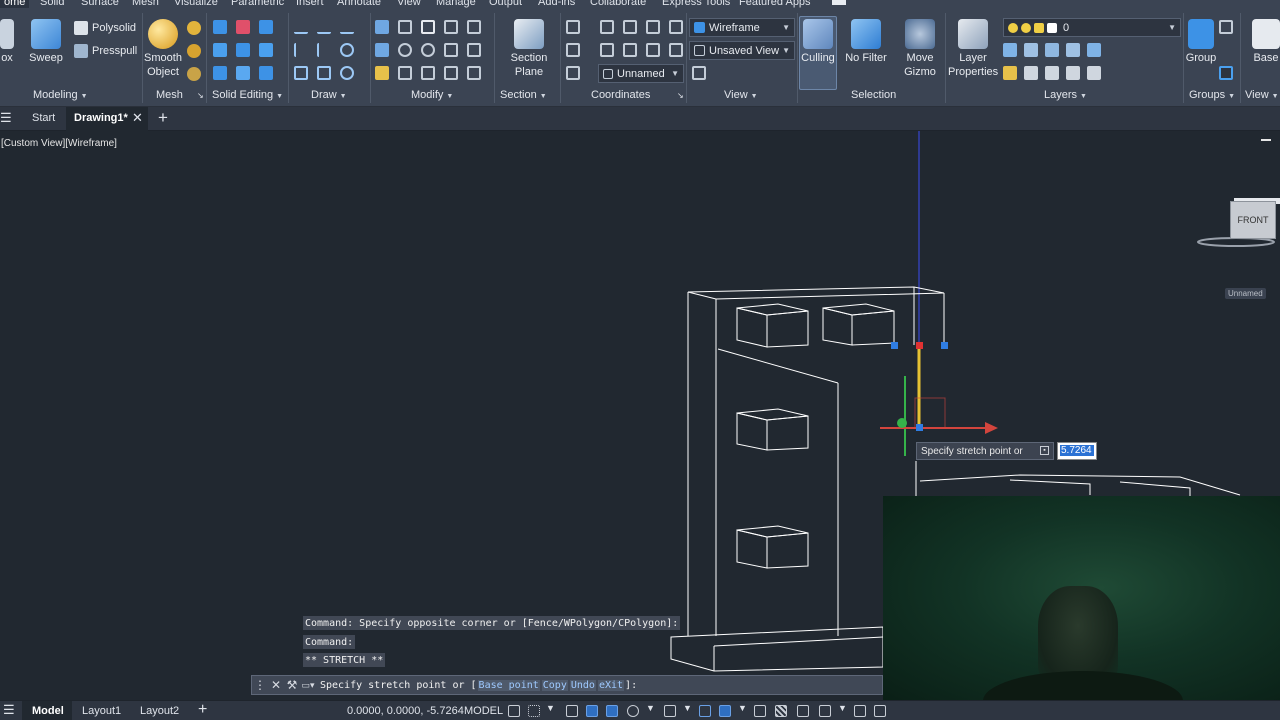 This screenshot has height=720, width=1280. What do you see at coordinates (260, 685) in the screenshot?
I see `grip-handle-icon: ⋮` at bounding box center [260, 685].